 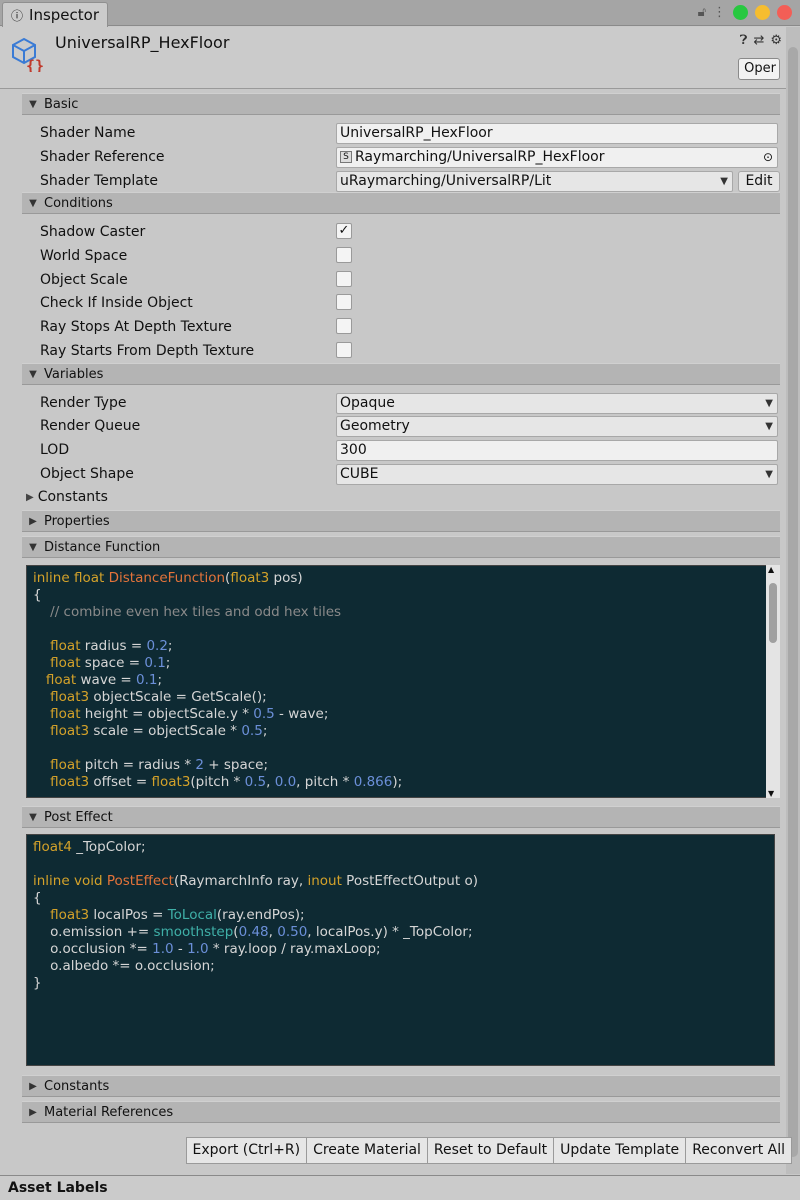 What do you see at coordinates (344, 231) in the screenshot?
I see `shadow-caster-checkbox: ✓` at bounding box center [344, 231].